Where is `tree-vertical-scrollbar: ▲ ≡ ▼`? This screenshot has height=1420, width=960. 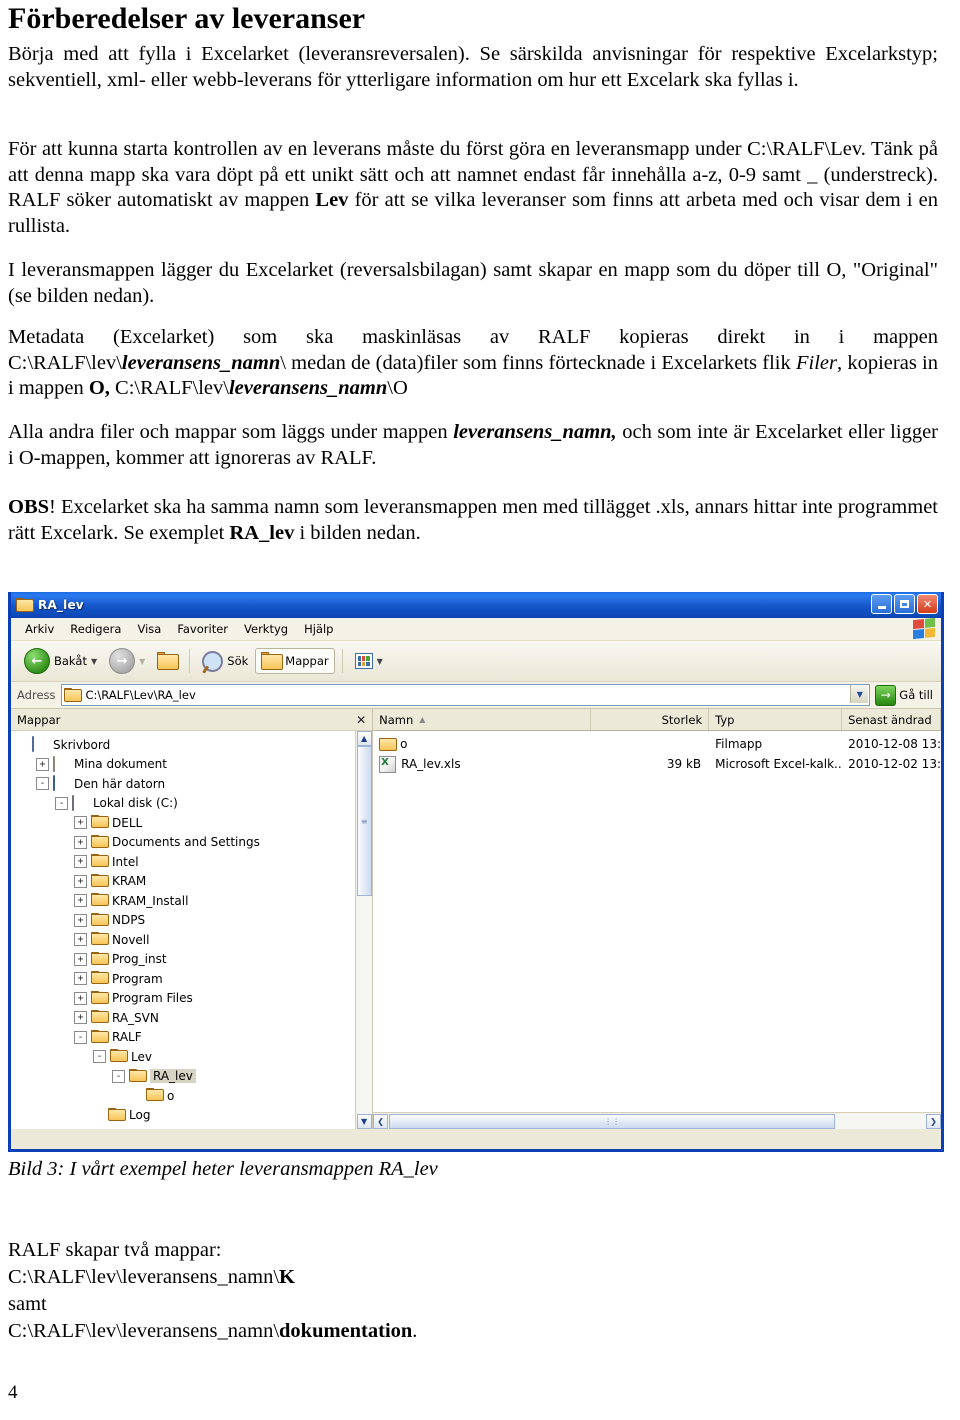 tree-vertical-scrollbar: ▲ ≡ ▼ is located at coordinates (364, 930).